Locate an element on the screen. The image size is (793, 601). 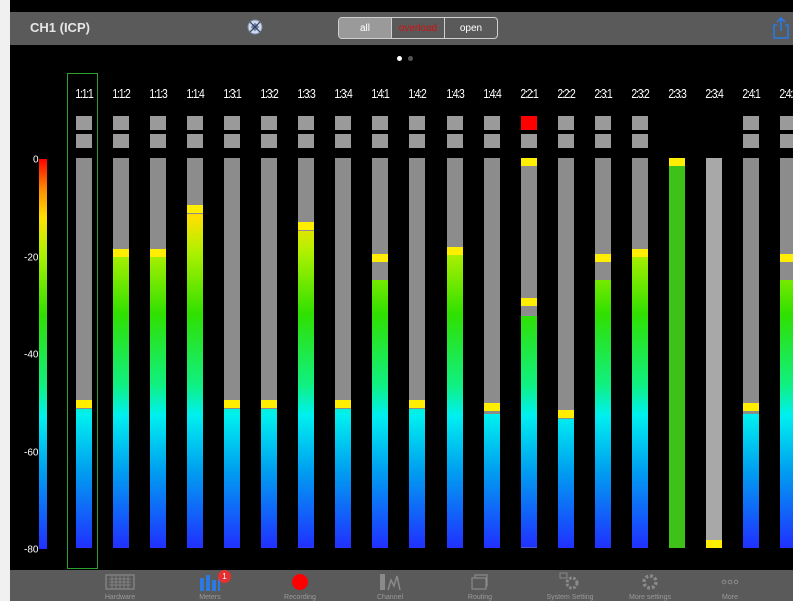
tab-more-settings: More settings is located at coordinates (650, 585).